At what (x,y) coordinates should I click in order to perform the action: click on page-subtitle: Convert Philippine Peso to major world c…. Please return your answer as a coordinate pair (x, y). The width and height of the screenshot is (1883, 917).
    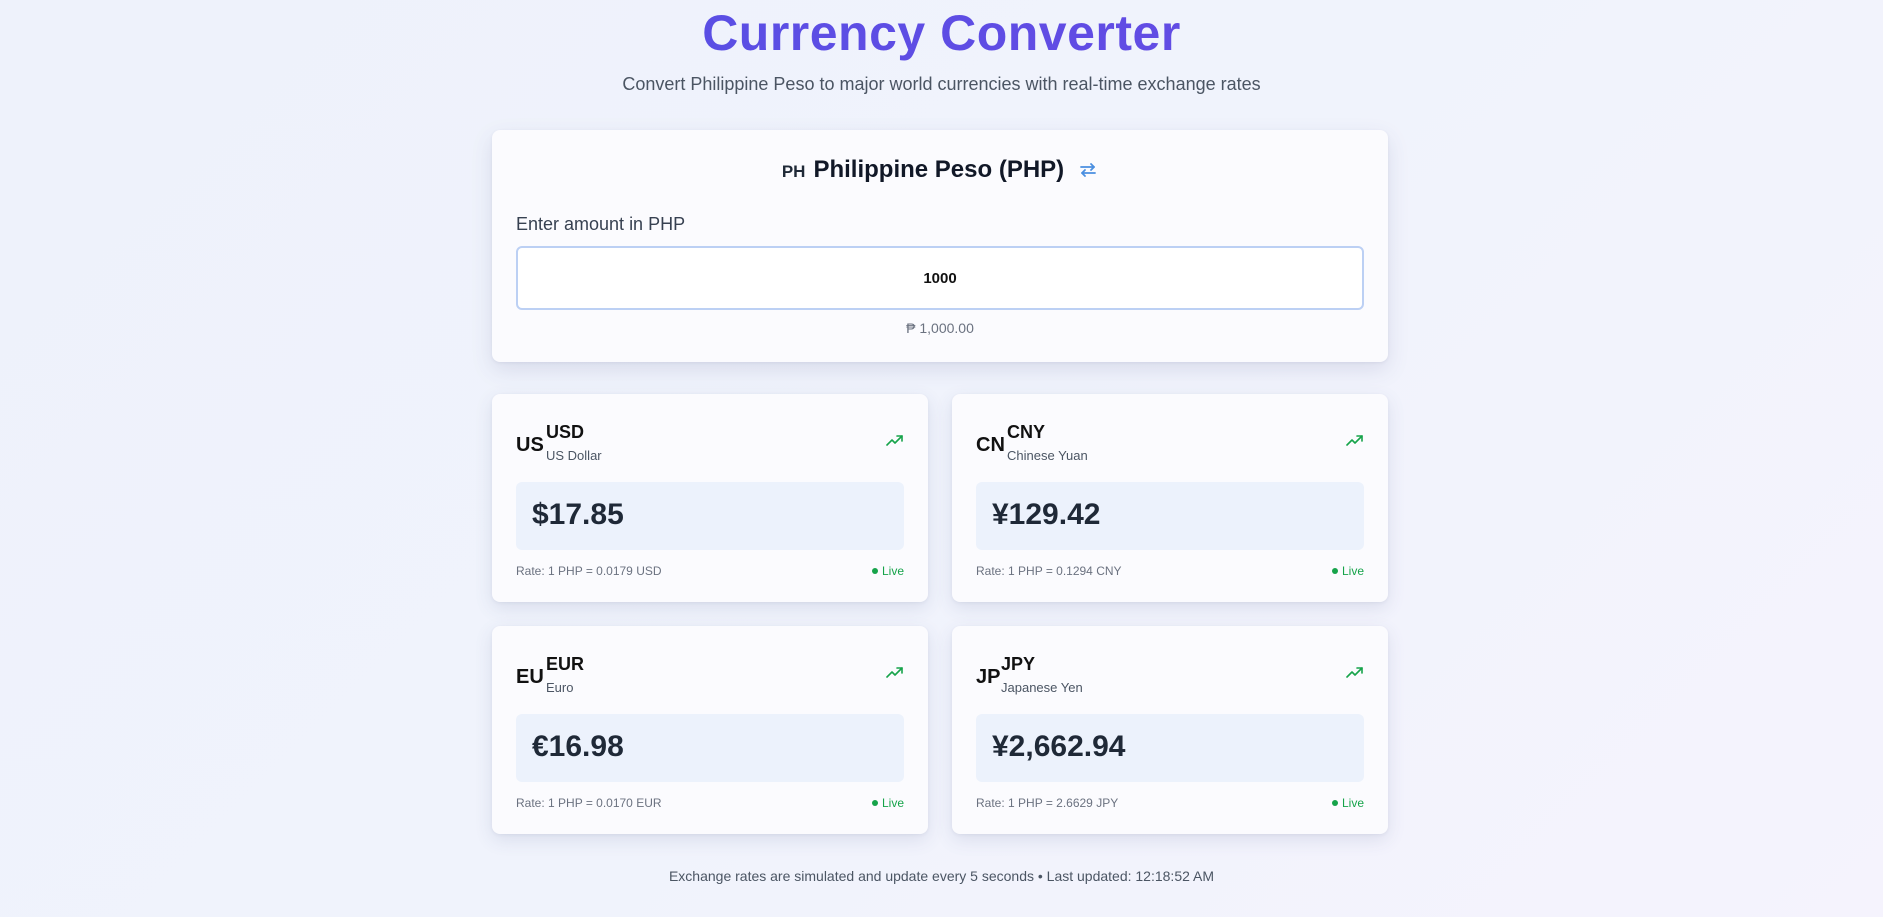
    Looking at the image, I should click on (941, 84).